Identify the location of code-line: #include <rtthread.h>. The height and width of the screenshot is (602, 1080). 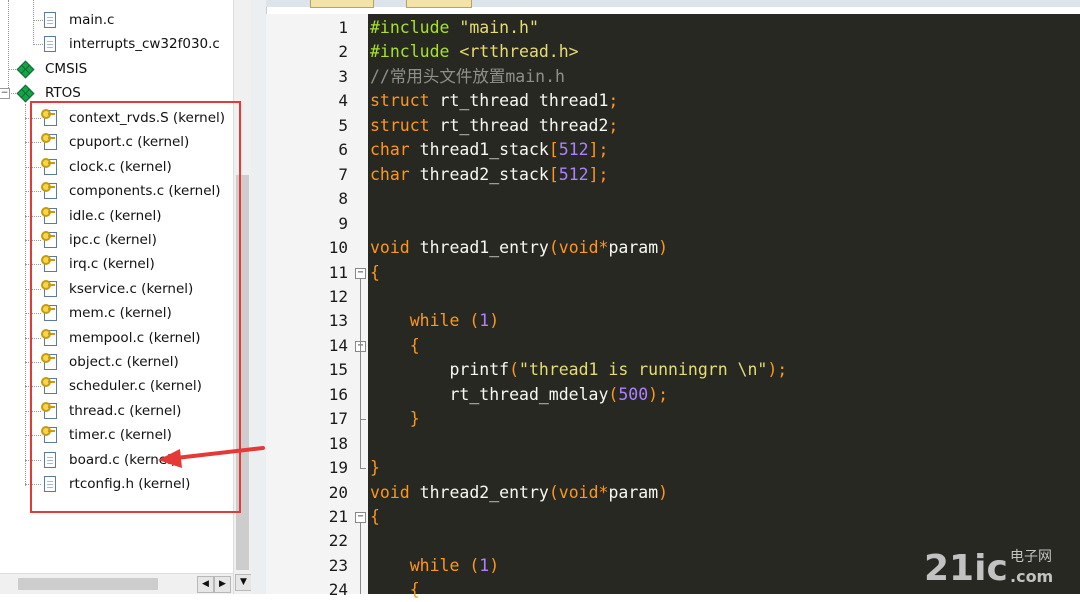
(474, 52).